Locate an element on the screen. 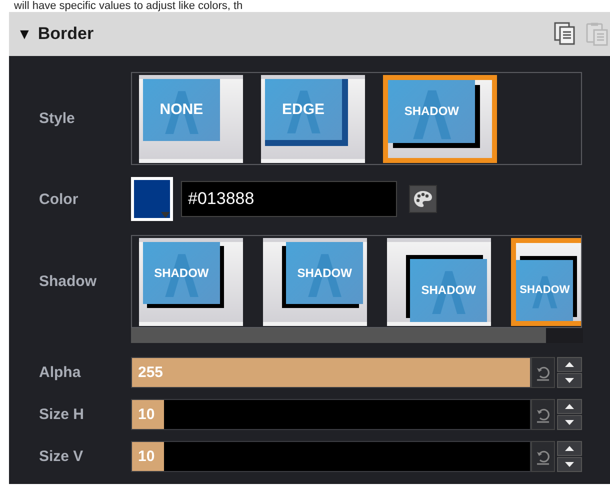  copy-button is located at coordinates (565, 34).